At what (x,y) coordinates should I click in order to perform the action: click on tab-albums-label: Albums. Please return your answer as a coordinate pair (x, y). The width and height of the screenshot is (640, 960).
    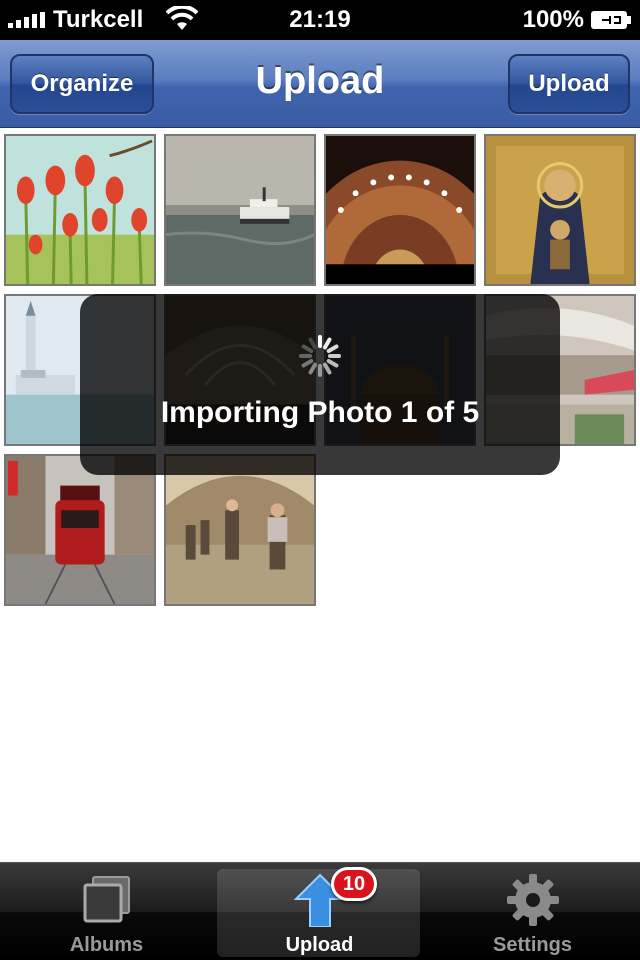
    Looking at the image, I should click on (106, 945).